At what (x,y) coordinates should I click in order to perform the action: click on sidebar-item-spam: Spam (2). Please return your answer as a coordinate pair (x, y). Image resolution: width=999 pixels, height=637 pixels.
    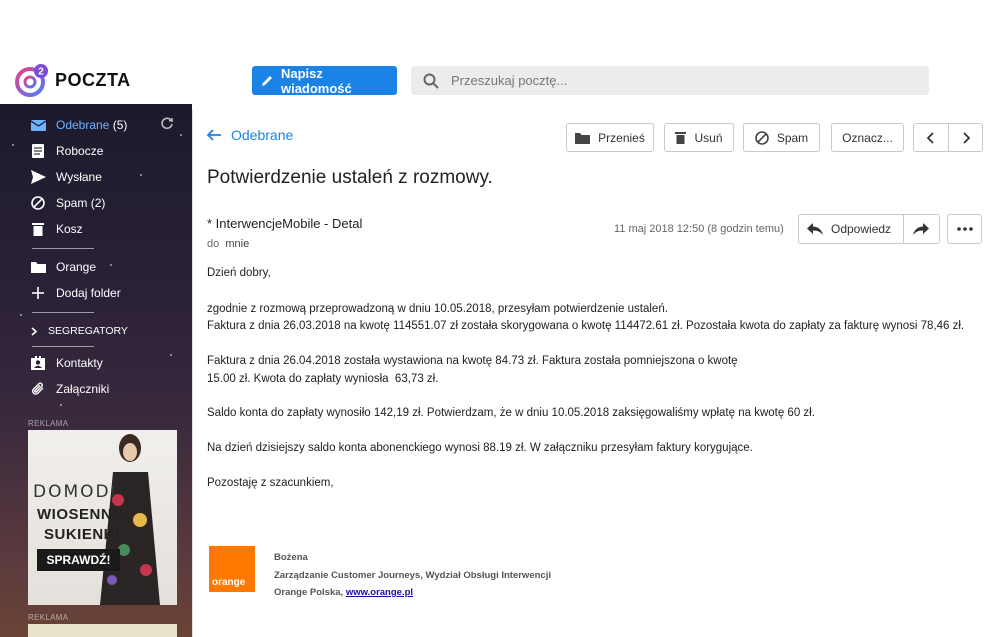
    Looking at the image, I should click on (67, 203).